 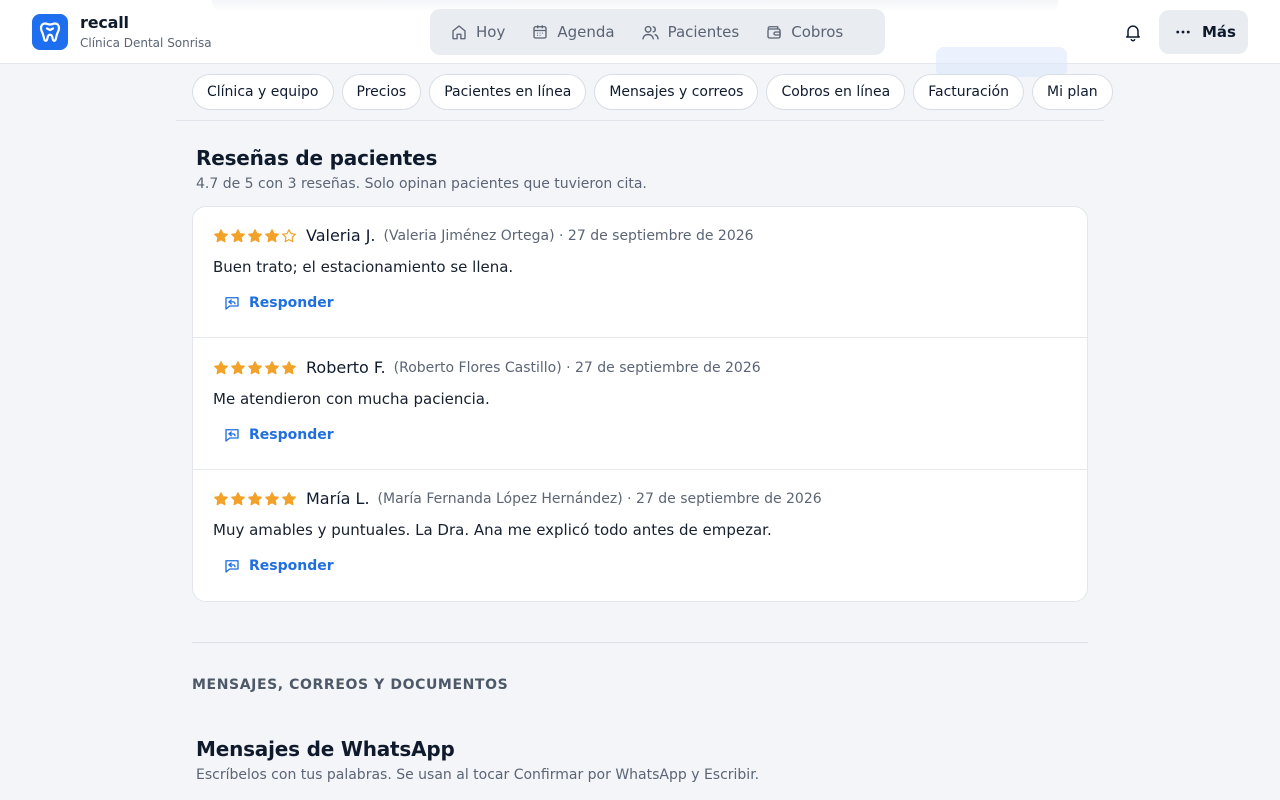 What do you see at coordinates (263, 92) in the screenshot?
I see `tab-clinica-equipo: Clínica y equipo` at bounding box center [263, 92].